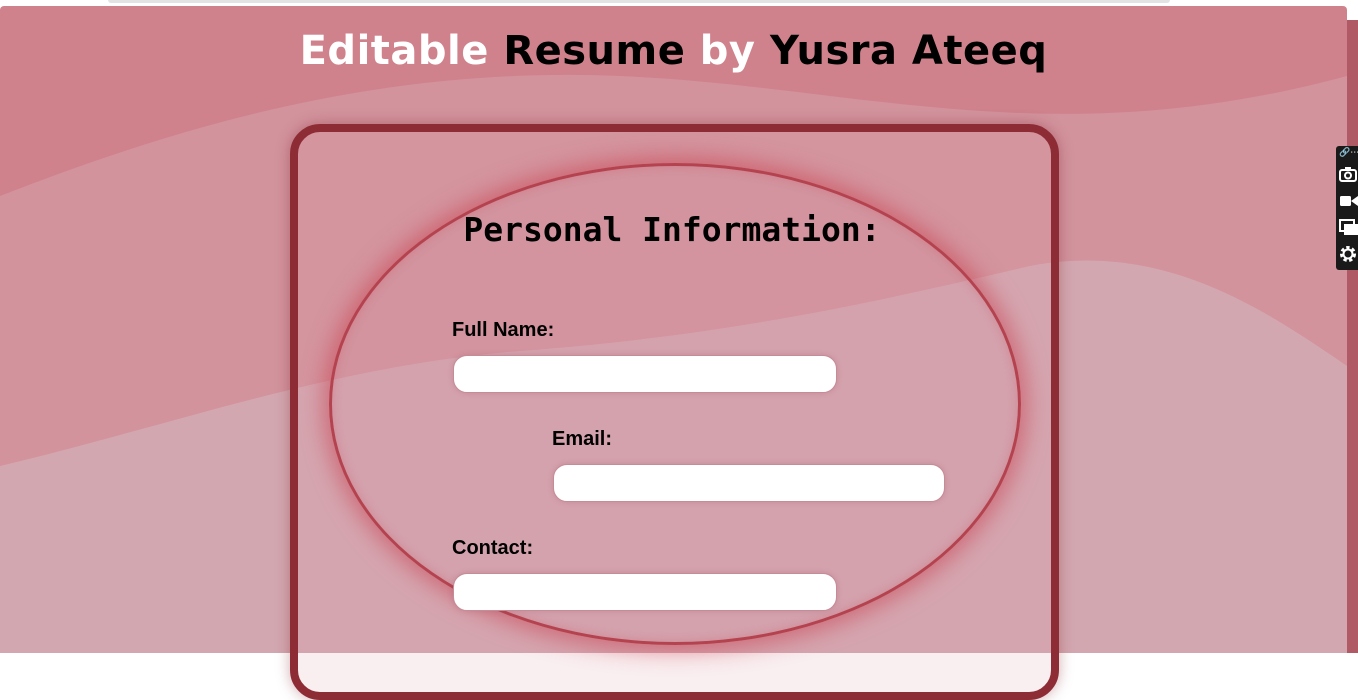  I want to click on windows-icon, so click(1348, 227).